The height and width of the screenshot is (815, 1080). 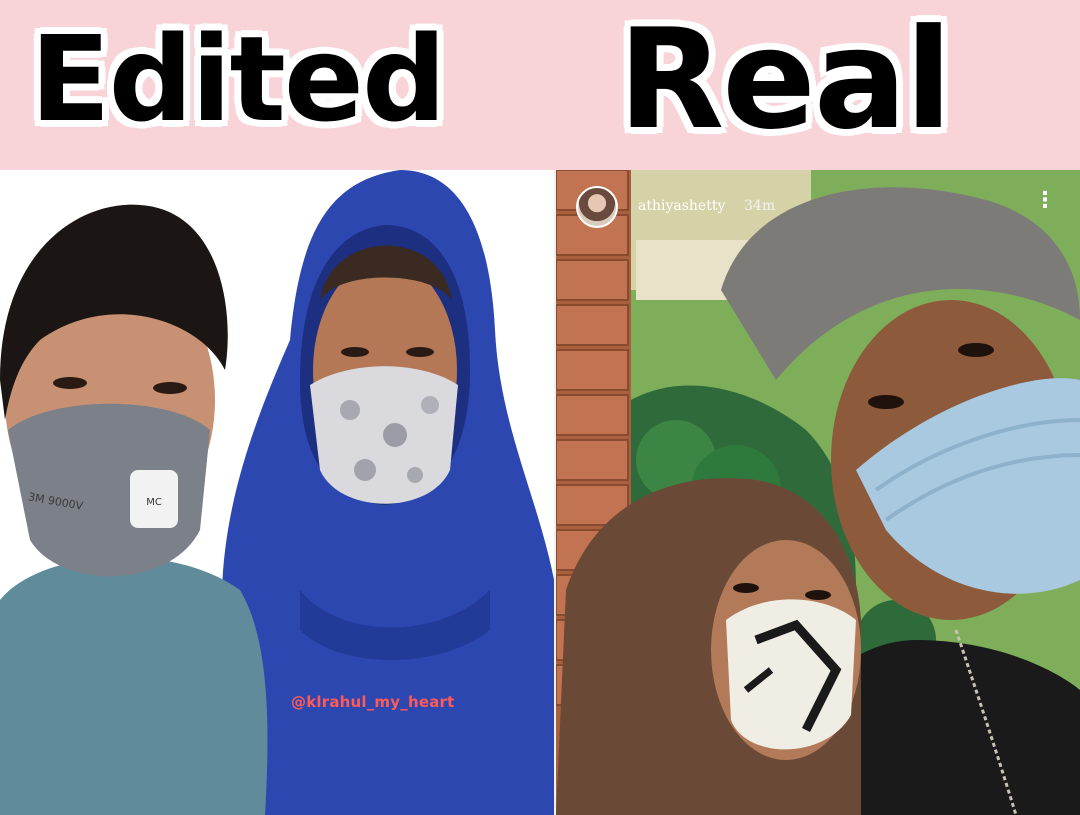 What do you see at coordinates (816, 208) in the screenshot?
I see `story-header: athiyashetty 34m ⋮` at bounding box center [816, 208].